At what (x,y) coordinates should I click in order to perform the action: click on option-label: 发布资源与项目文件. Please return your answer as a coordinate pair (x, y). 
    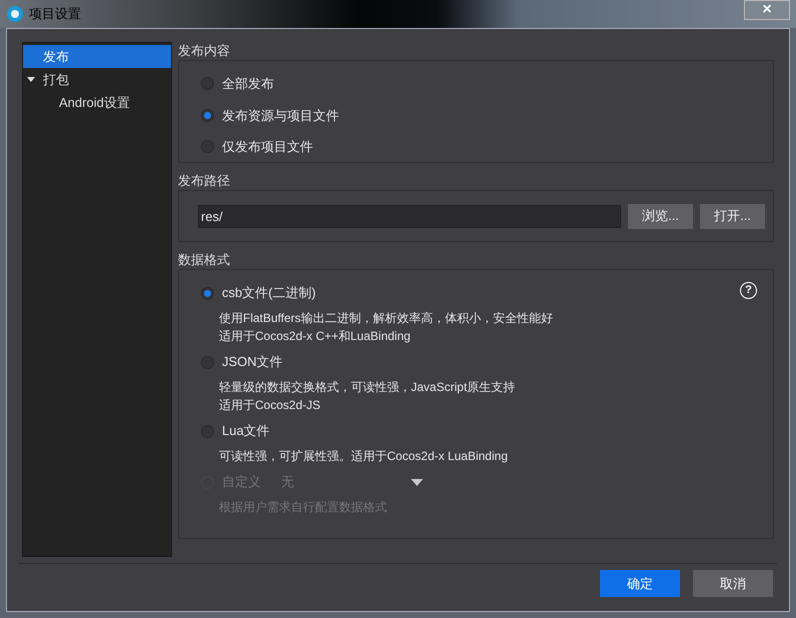
    Looking at the image, I should click on (280, 115).